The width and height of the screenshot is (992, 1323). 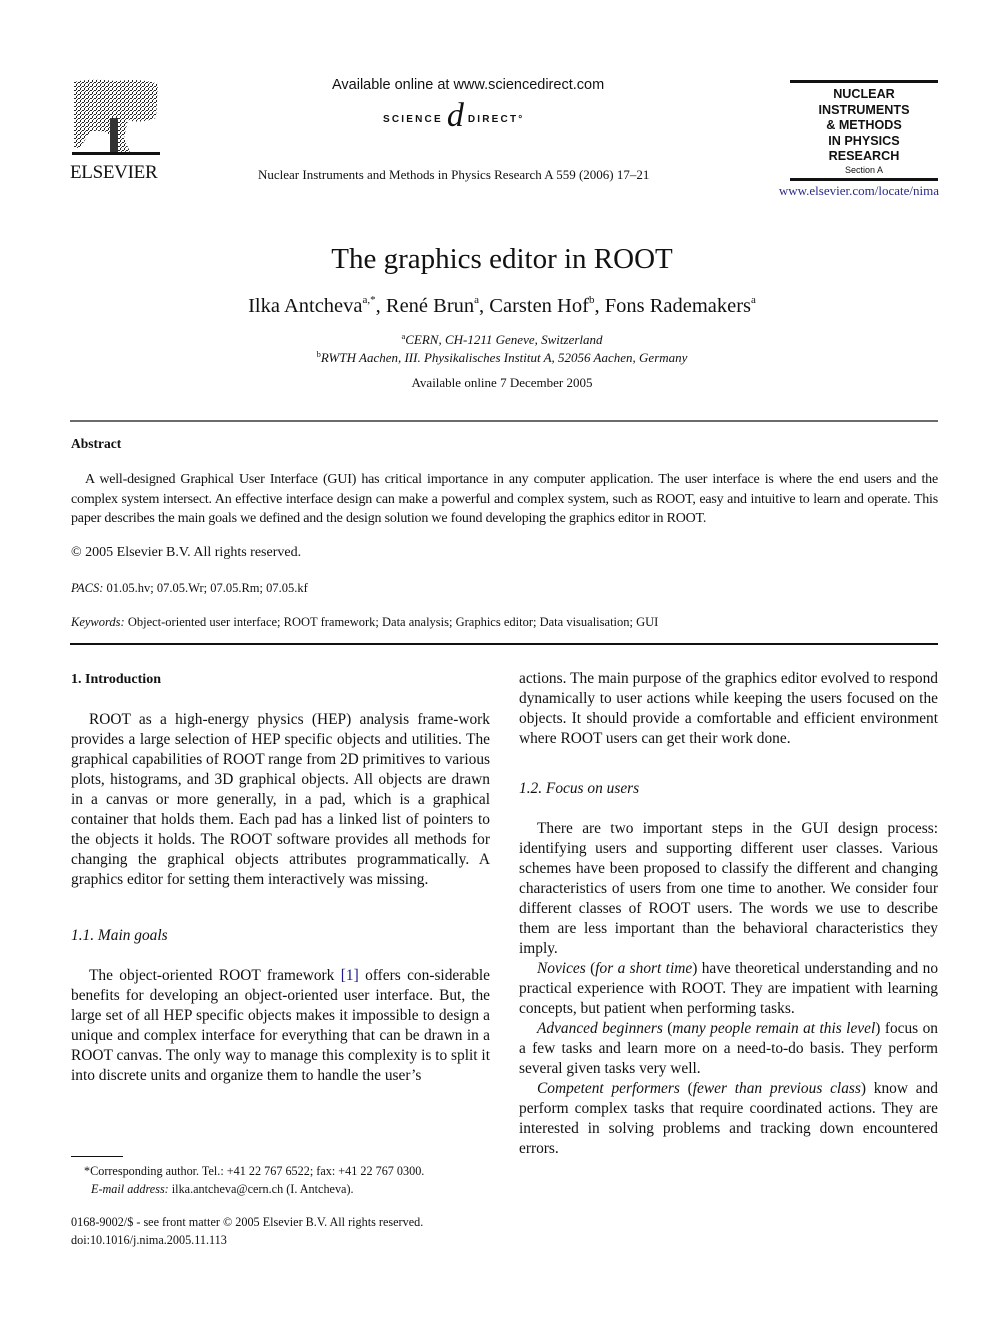 What do you see at coordinates (130, 1189) in the screenshot?
I see `email-label: E-mail address:` at bounding box center [130, 1189].